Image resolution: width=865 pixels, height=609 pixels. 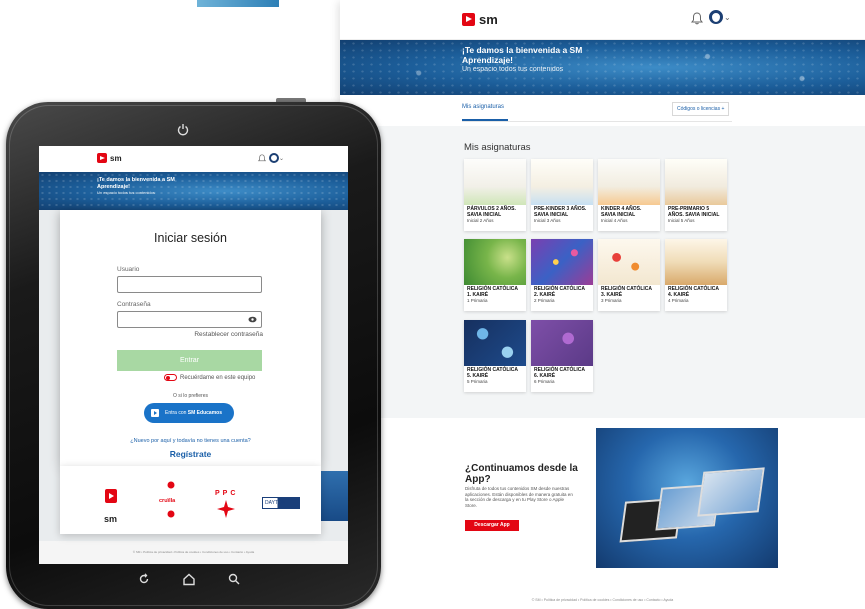 I want to click on brand-logos: sm cruïlla PPC DAYTON, so click(x=190, y=500).